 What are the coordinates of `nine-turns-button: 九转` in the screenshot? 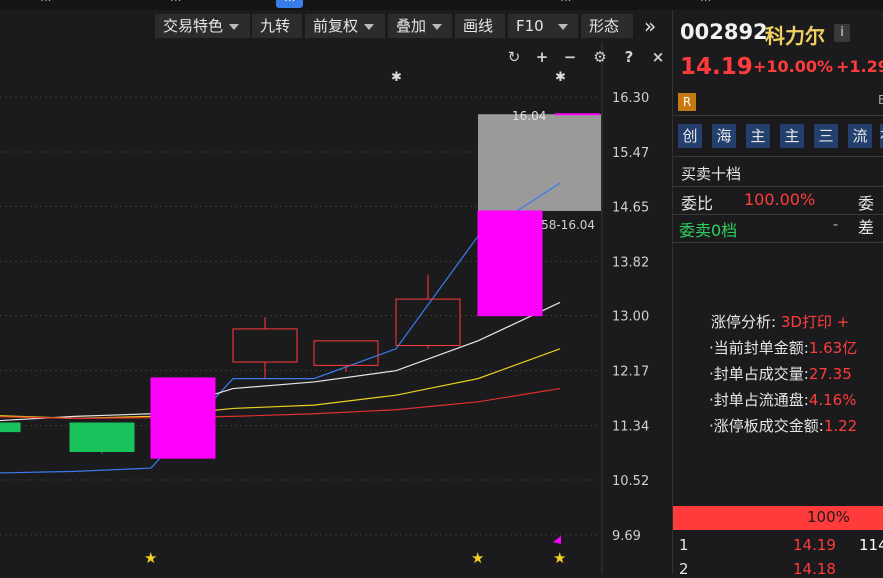 It's located at (277, 26).